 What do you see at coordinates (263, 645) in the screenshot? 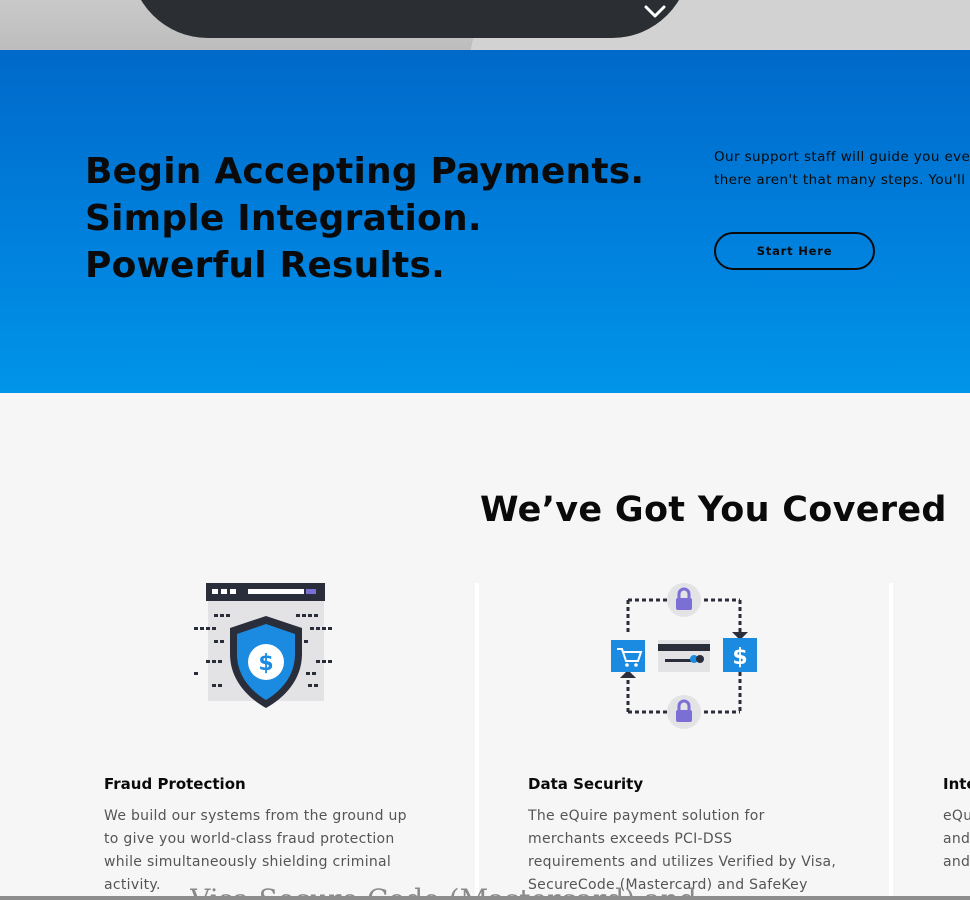
I see `shield-dollar-icon: $` at bounding box center [263, 645].